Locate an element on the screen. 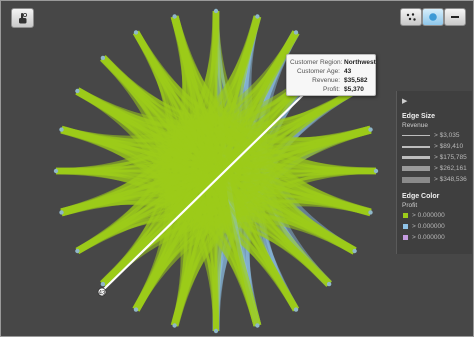 The width and height of the screenshot is (474, 337). size-legend-item: > $262,161 is located at coordinates (434, 168).